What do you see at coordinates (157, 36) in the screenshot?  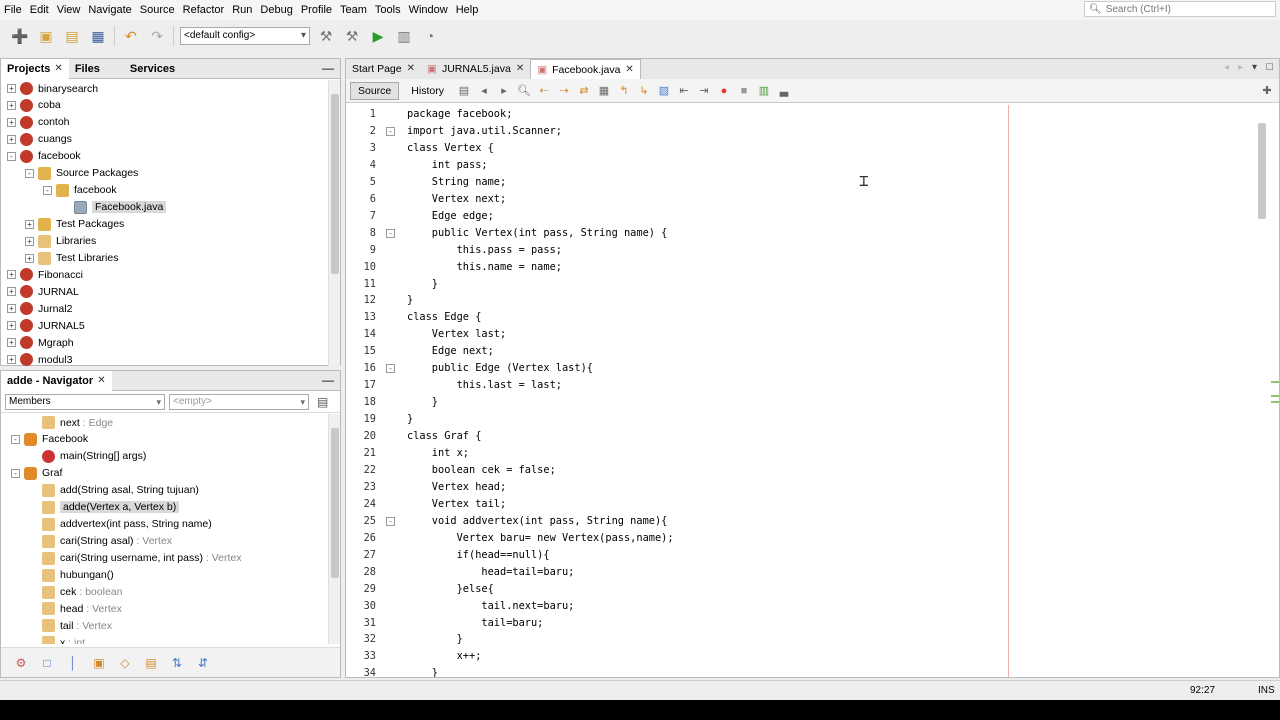 I see `redo-icon: ↷` at bounding box center [157, 36].